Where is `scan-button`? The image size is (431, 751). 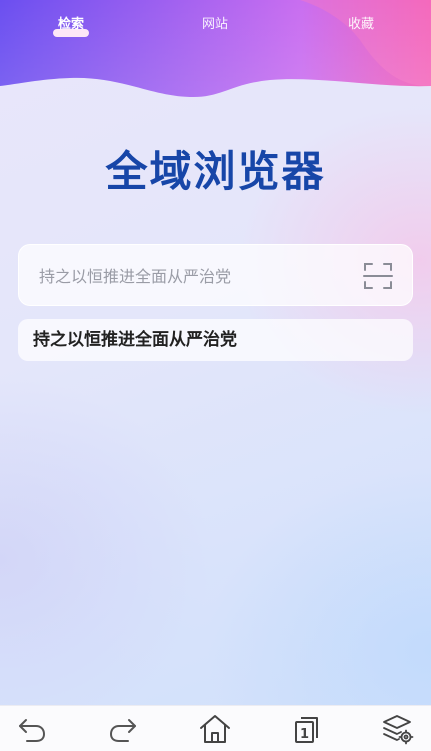
scan-button is located at coordinates (378, 276).